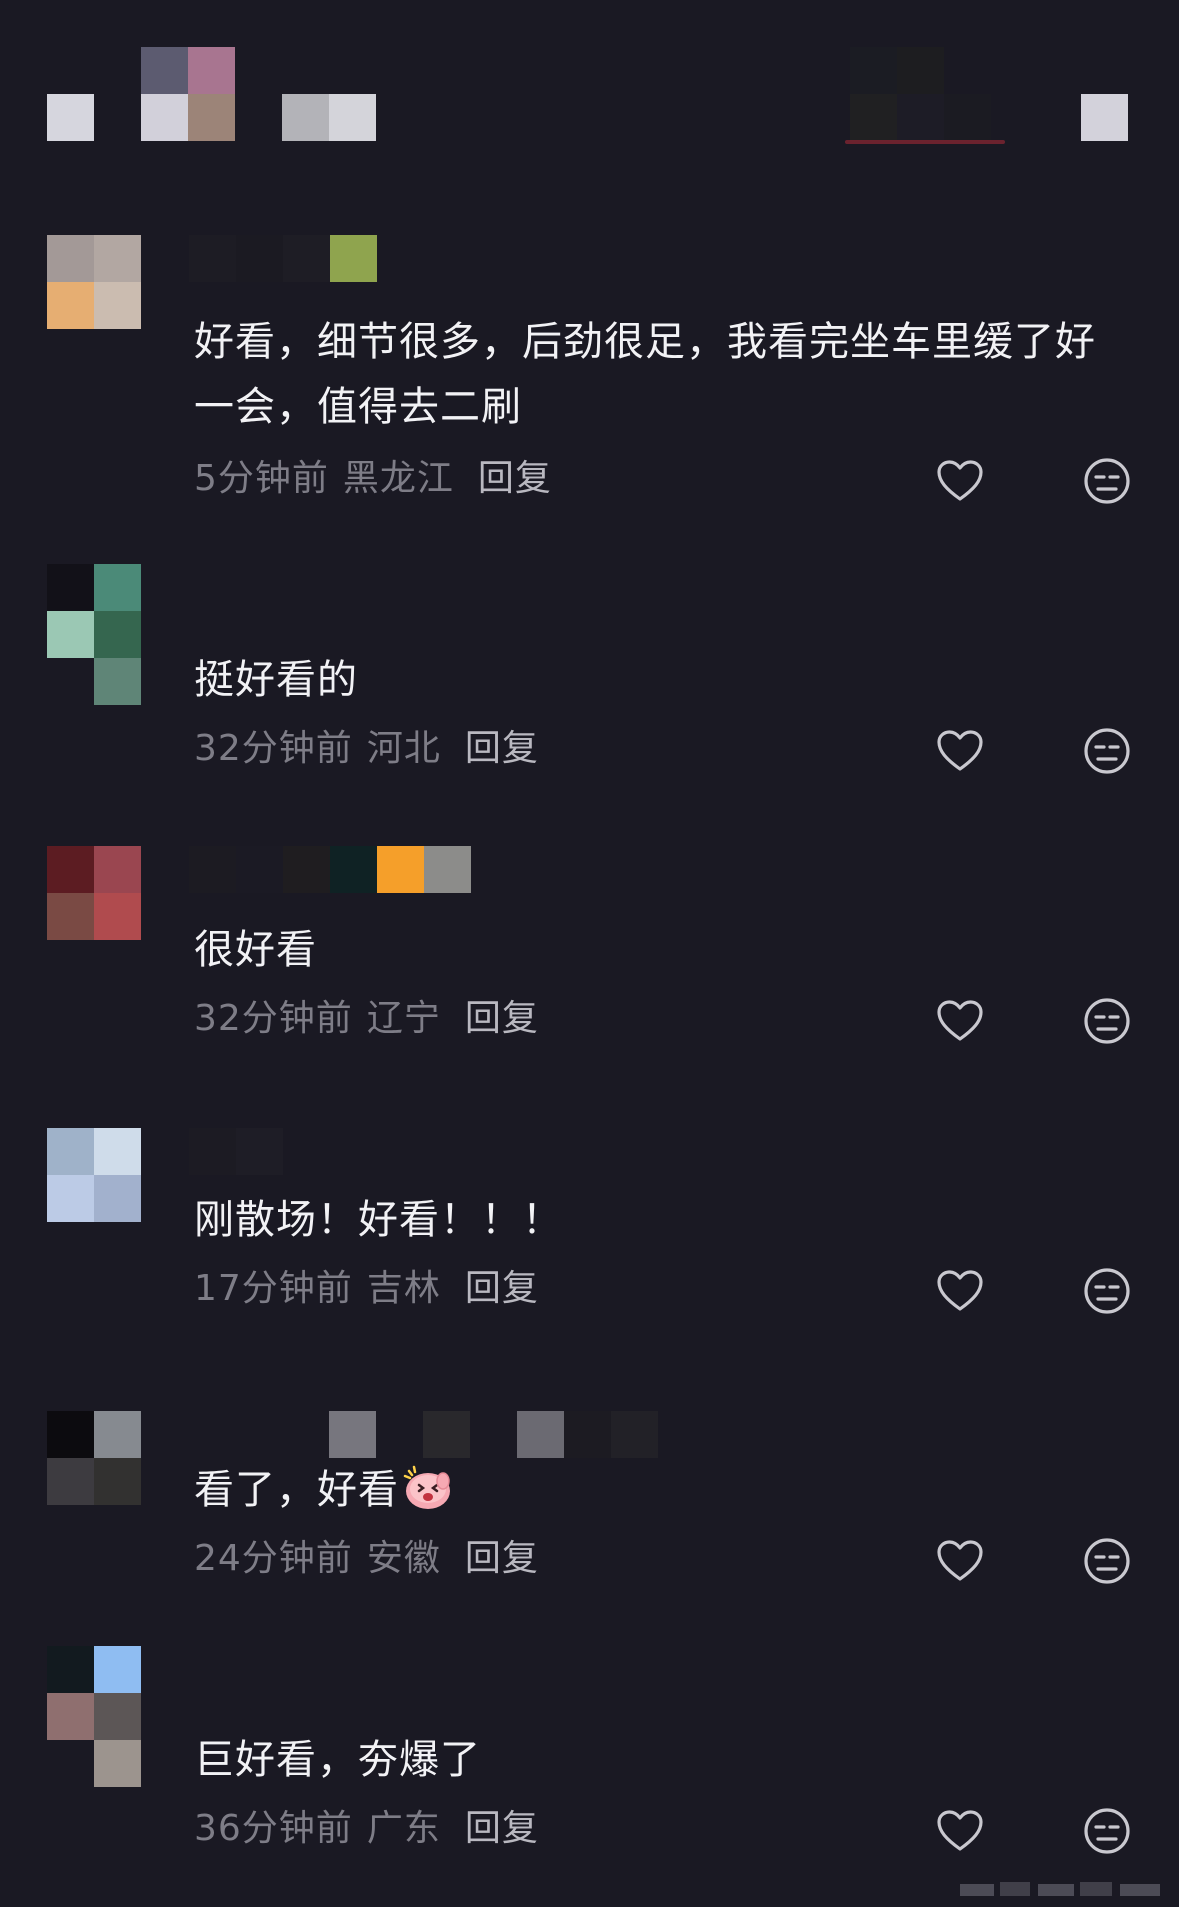 Image resolution: width=1179 pixels, height=1907 pixels. What do you see at coordinates (276, 680) in the screenshot?
I see `comment-text: 挺好看的` at bounding box center [276, 680].